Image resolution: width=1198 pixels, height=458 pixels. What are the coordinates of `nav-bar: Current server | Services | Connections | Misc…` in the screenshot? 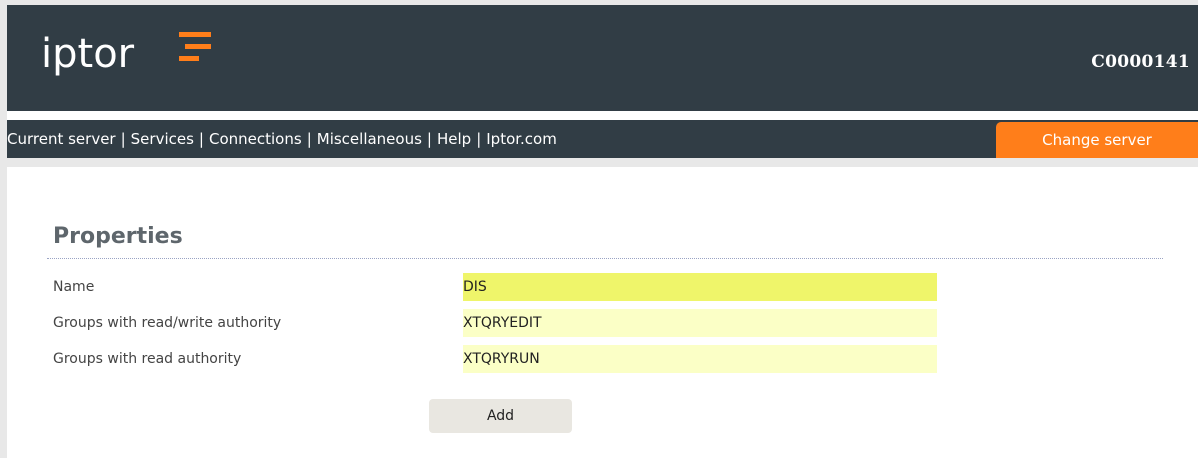 It's located at (602, 139).